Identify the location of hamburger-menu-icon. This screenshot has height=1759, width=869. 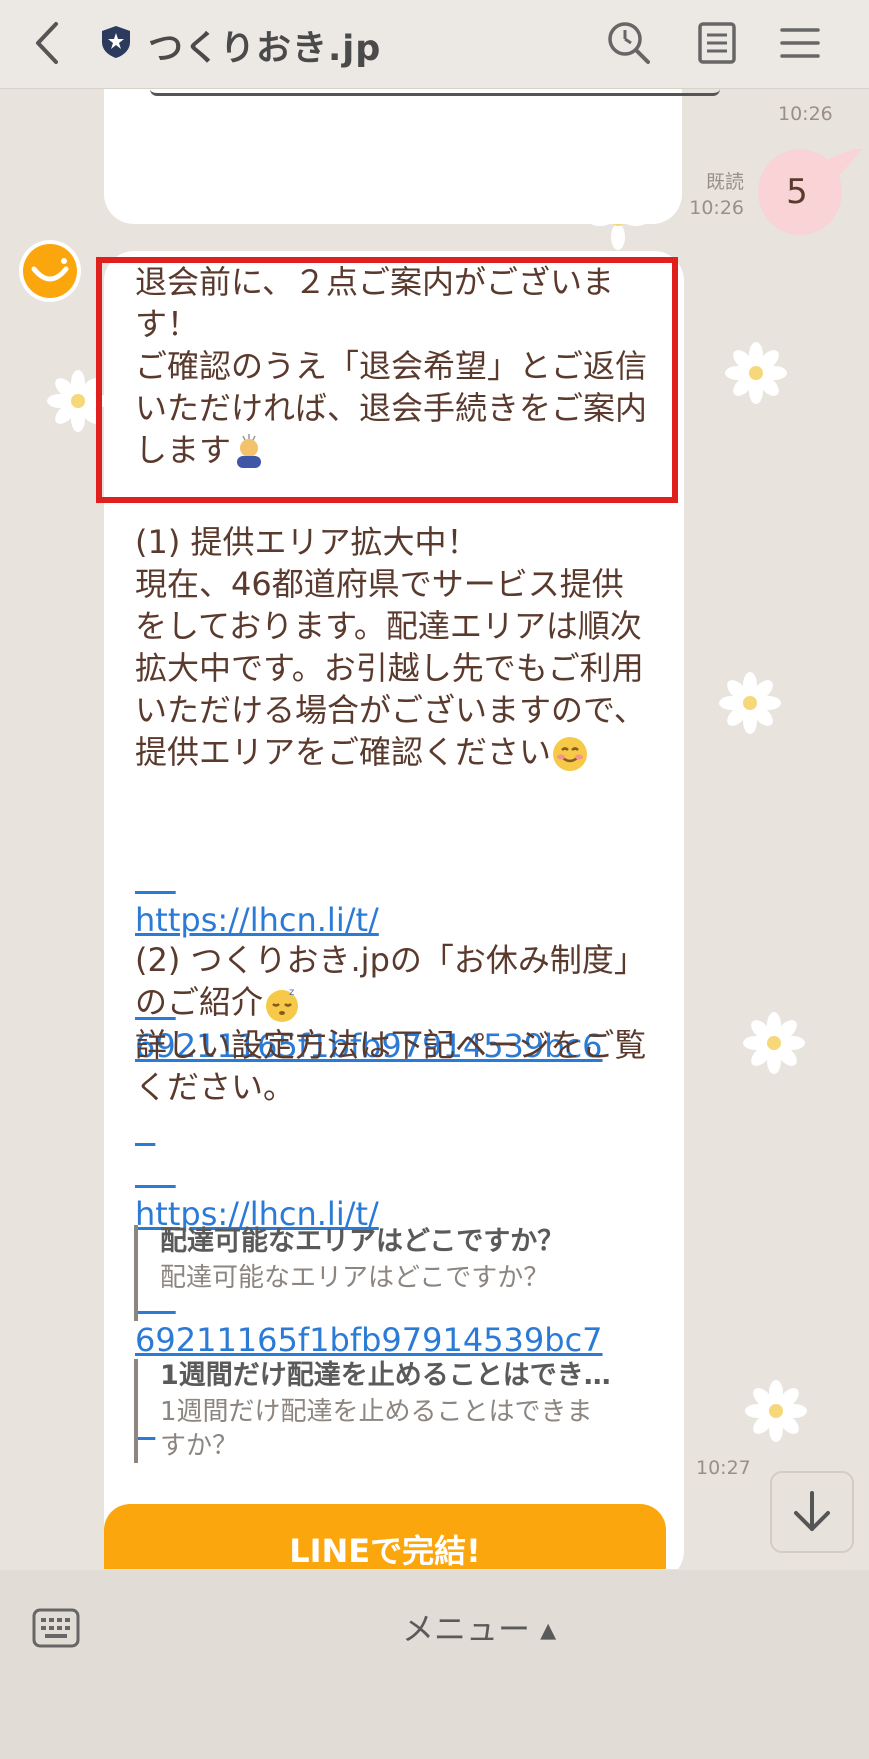
(801, 43).